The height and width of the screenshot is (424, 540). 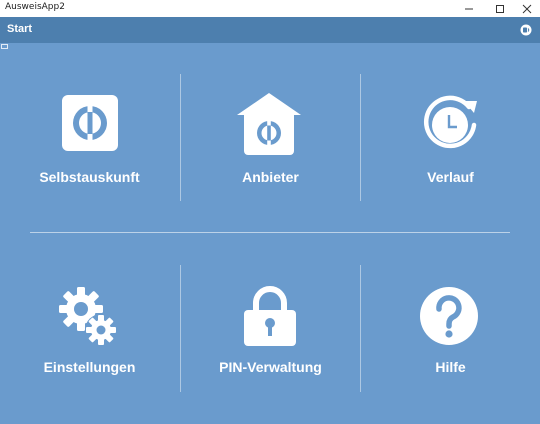 What do you see at coordinates (88, 316) in the screenshot?
I see `settings-gears-icon` at bounding box center [88, 316].